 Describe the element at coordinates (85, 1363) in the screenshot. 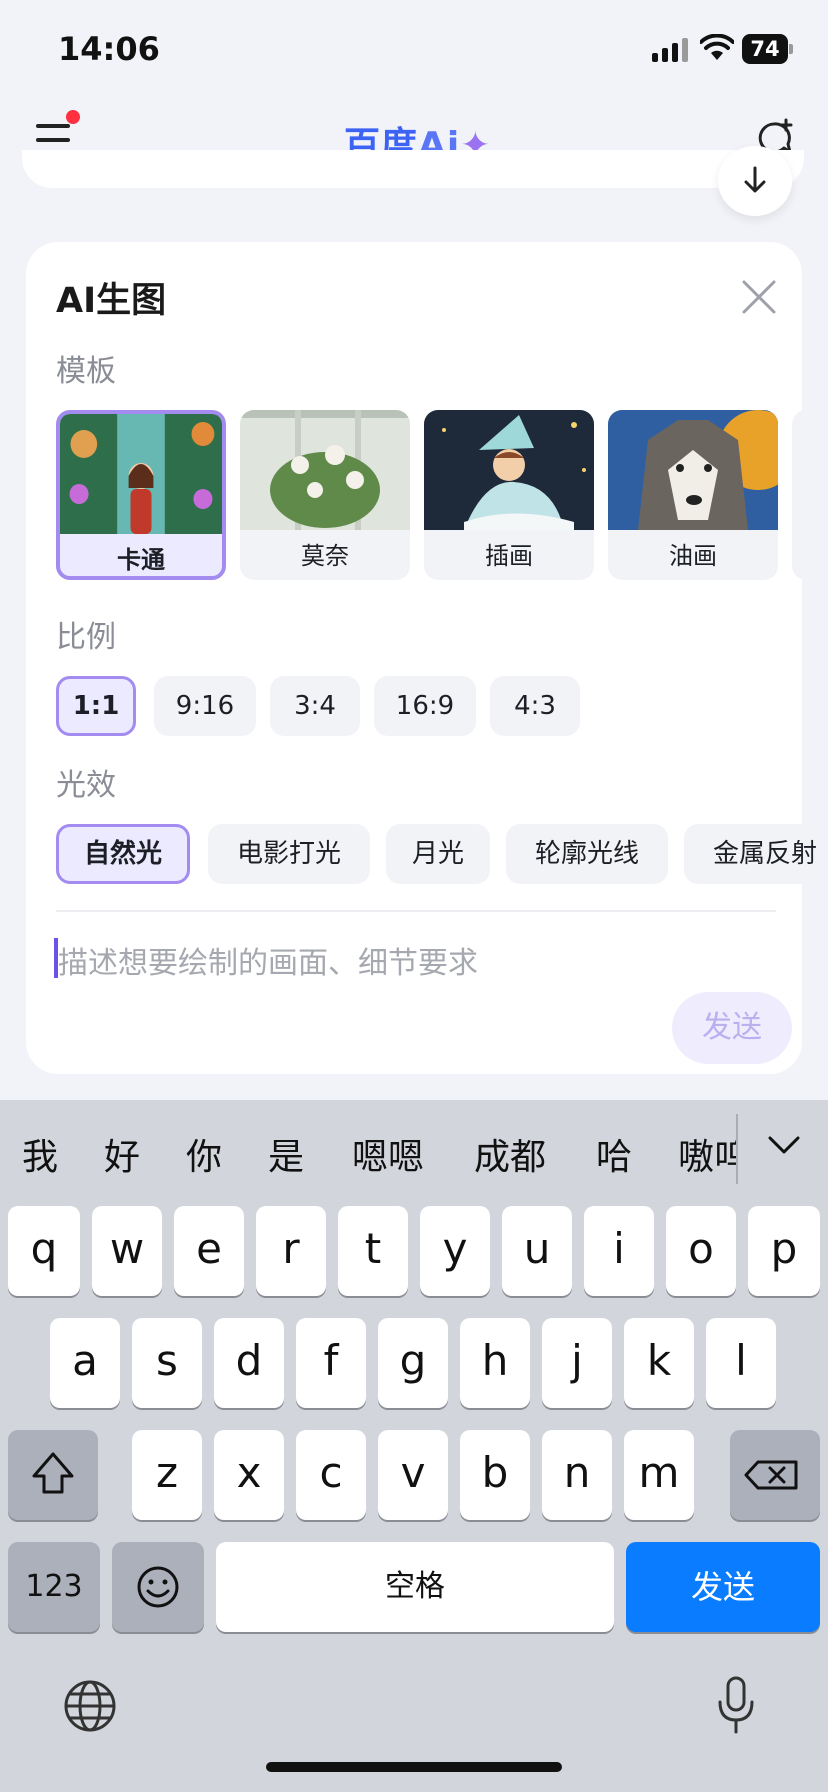

I see `key: a` at that location.